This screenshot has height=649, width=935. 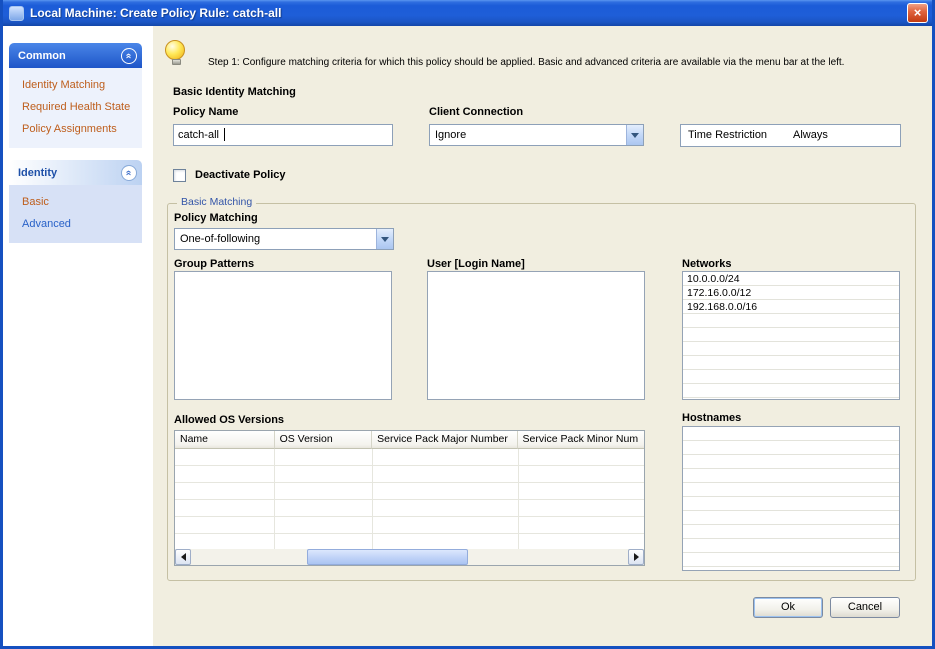 I want to click on column-header: Service Pack Major Number, so click(x=445, y=440).